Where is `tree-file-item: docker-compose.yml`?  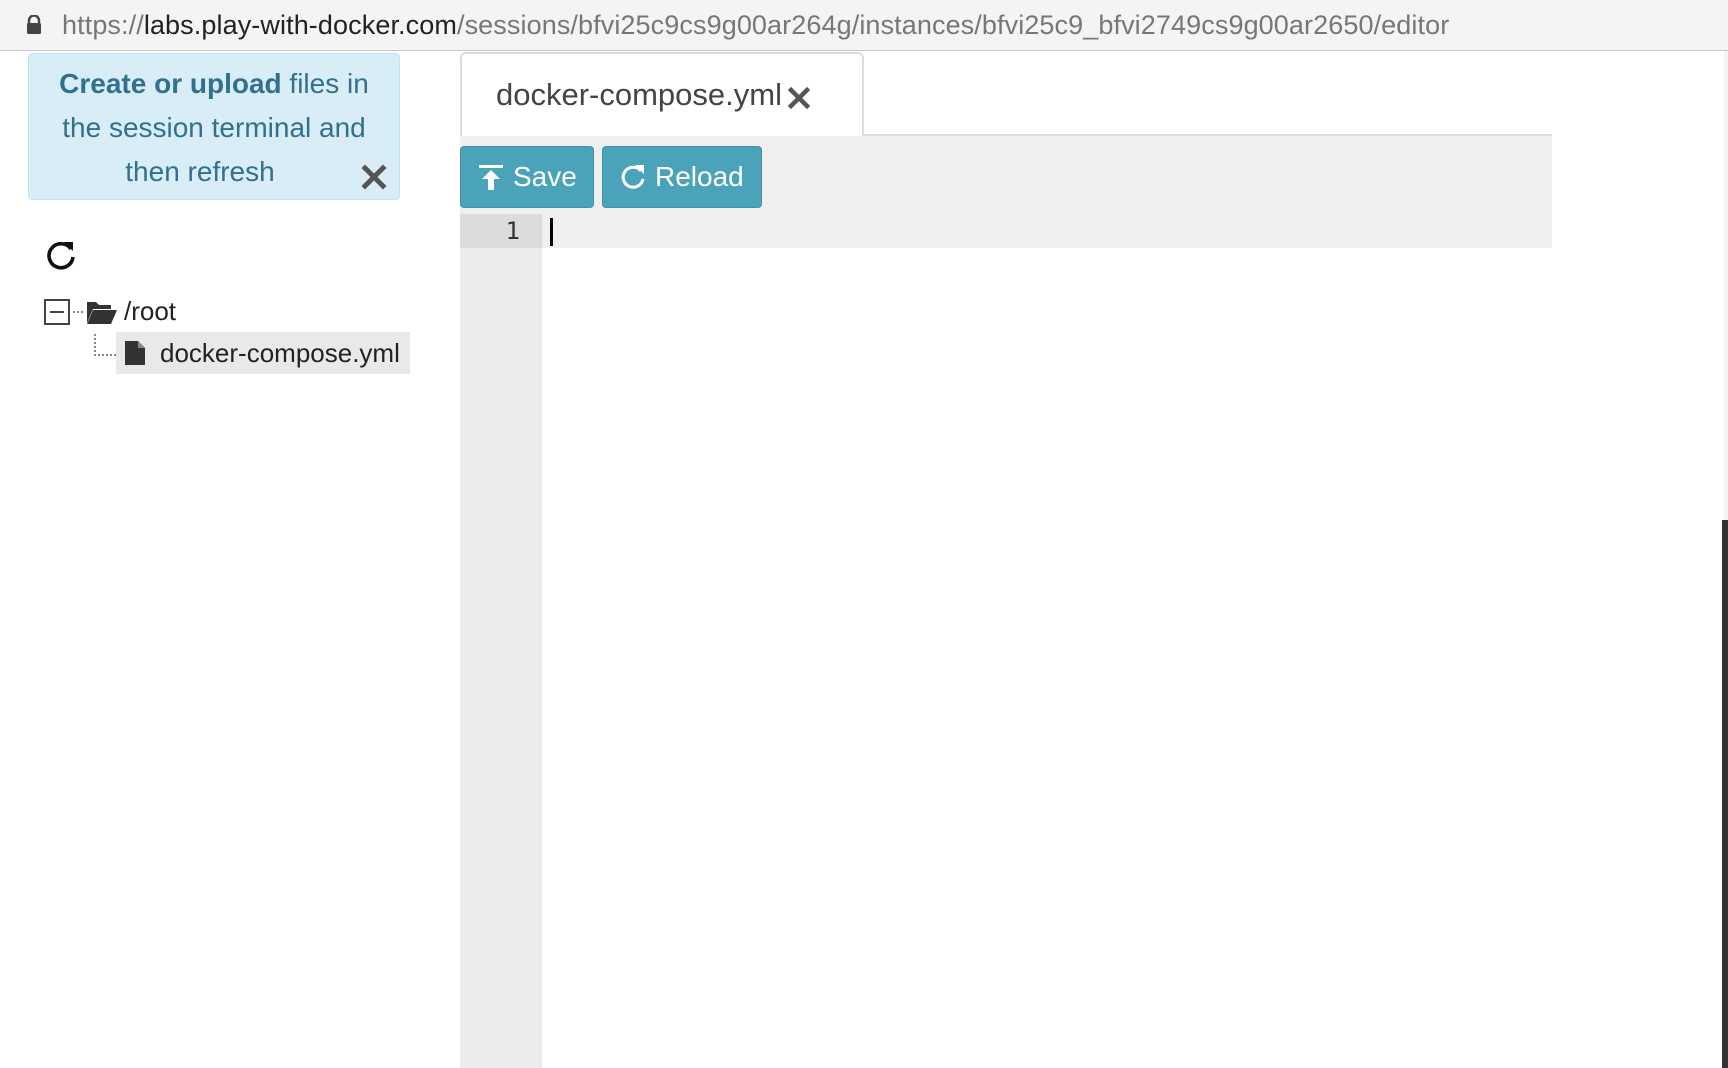 tree-file-item: docker-compose.yml is located at coordinates (263, 353).